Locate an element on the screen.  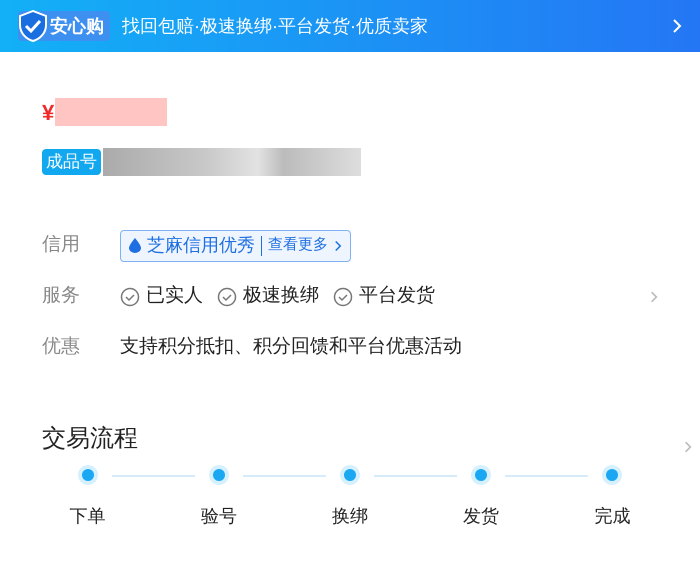
credit-level: 芝麻信用优秀 is located at coordinates (201, 245).